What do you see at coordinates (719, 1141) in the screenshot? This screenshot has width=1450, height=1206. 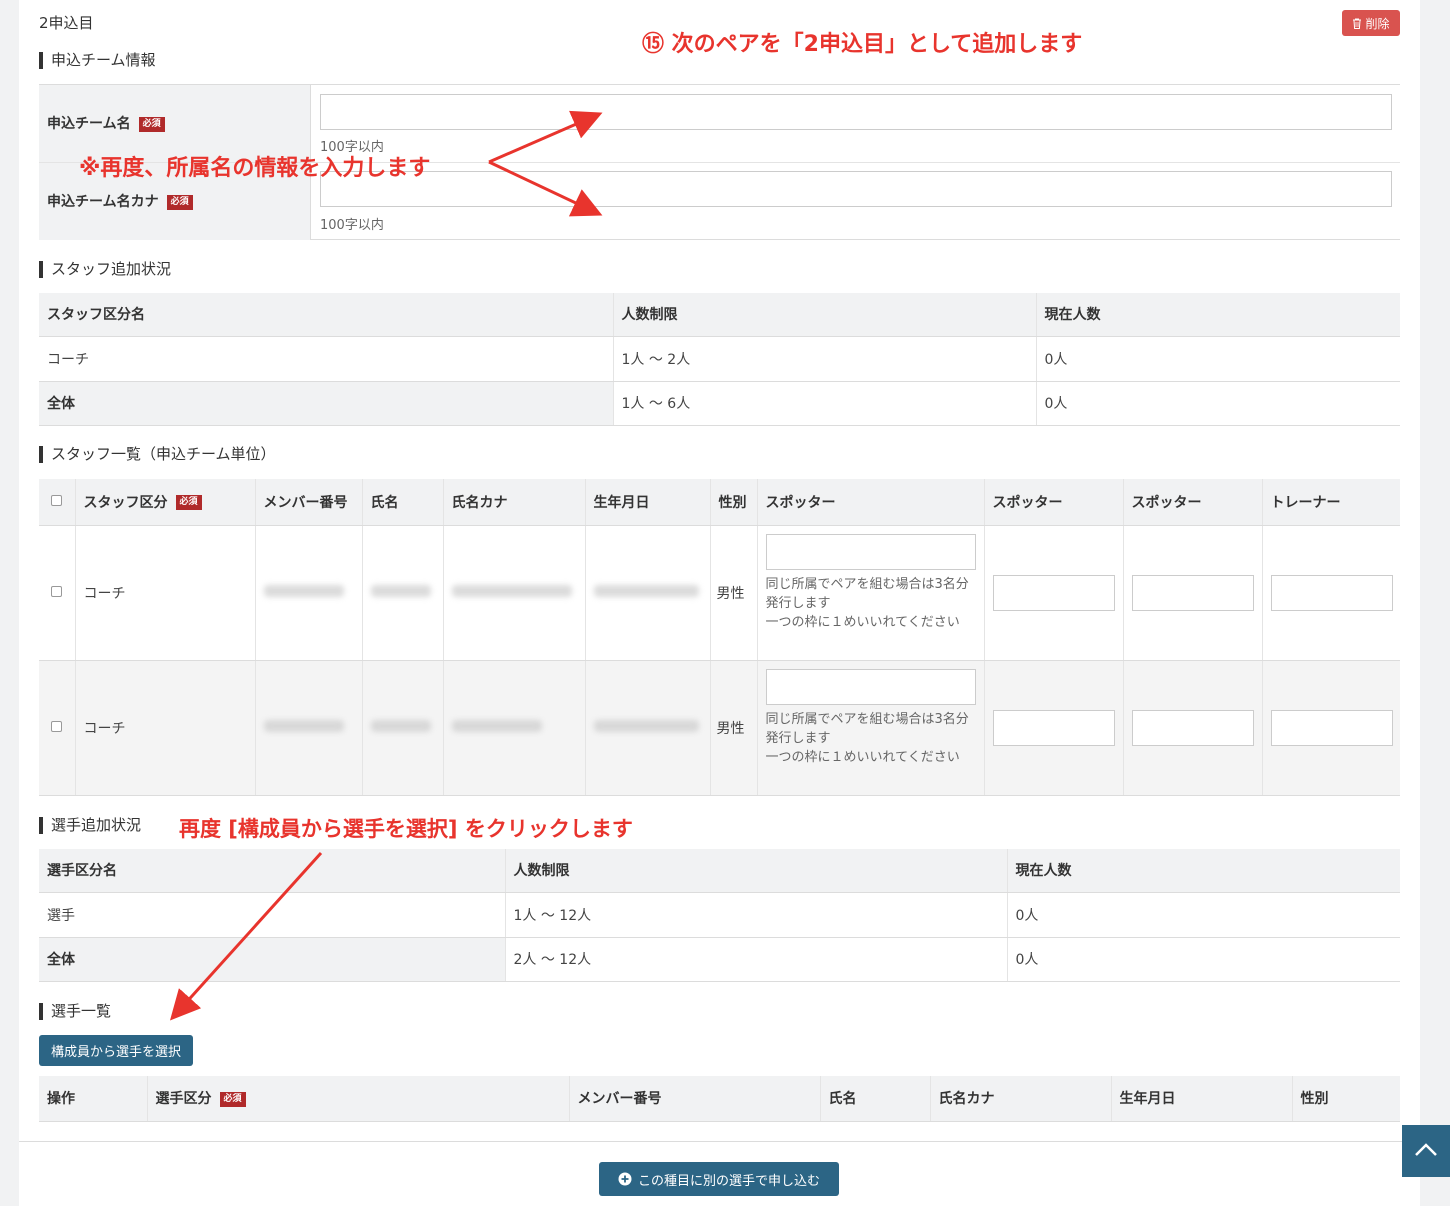 I see `footer-divider` at bounding box center [719, 1141].